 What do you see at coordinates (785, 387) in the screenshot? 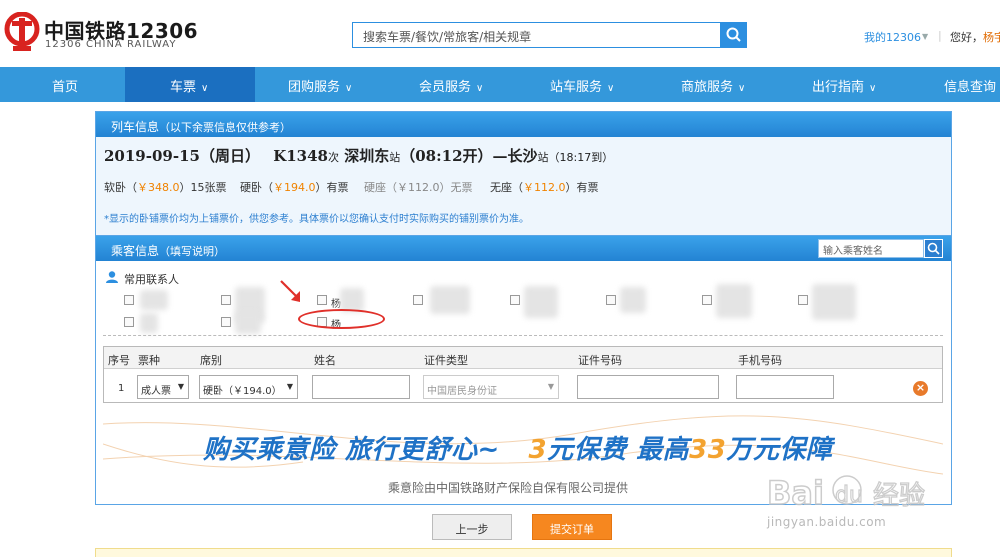
I see `phone-number-input` at bounding box center [785, 387].